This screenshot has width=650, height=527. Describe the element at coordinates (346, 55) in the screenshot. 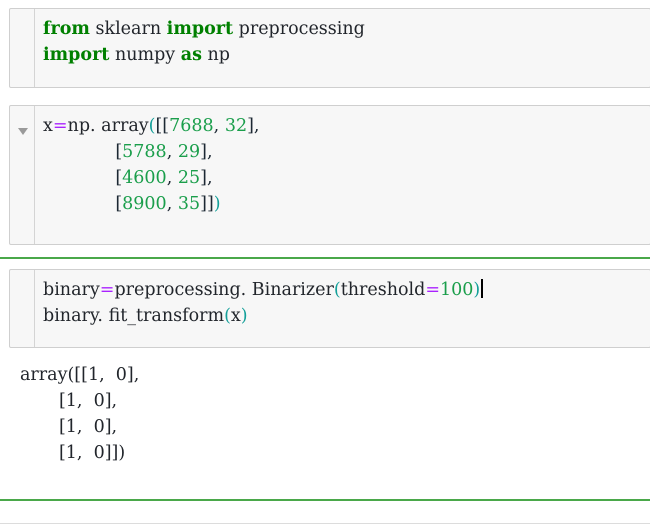

I see `code-line: import numpy as np` at that location.